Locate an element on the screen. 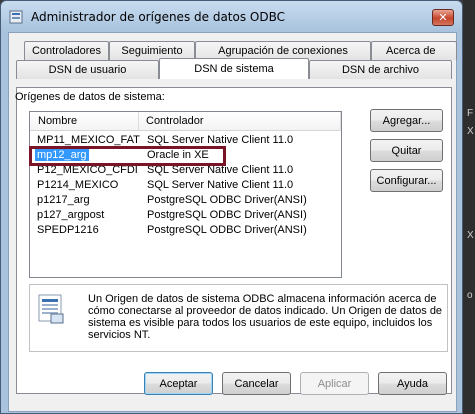  odbc-app-icon is located at coordinates (16, 17).